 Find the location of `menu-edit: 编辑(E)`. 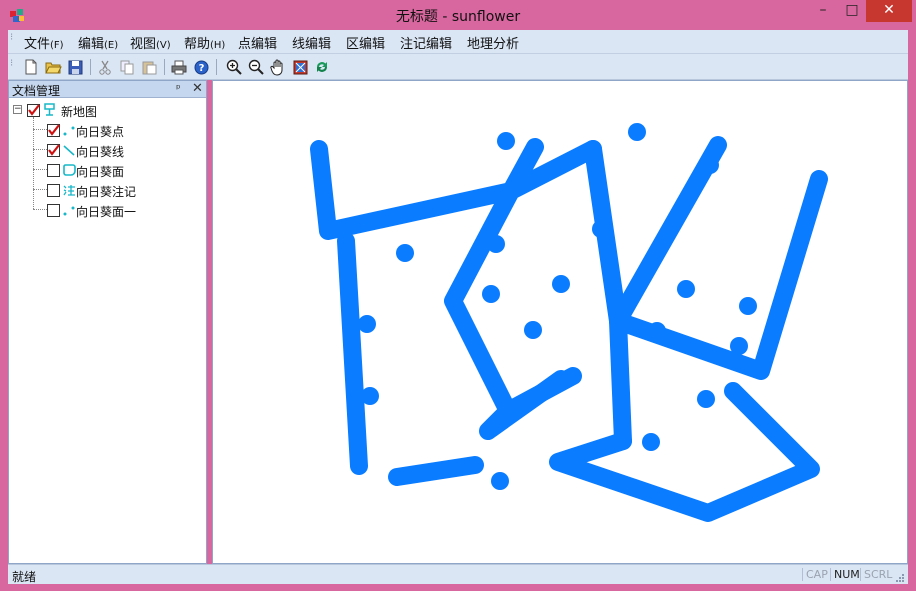

menu-edit: 编辑(E) is located at coordinates (98, 42).